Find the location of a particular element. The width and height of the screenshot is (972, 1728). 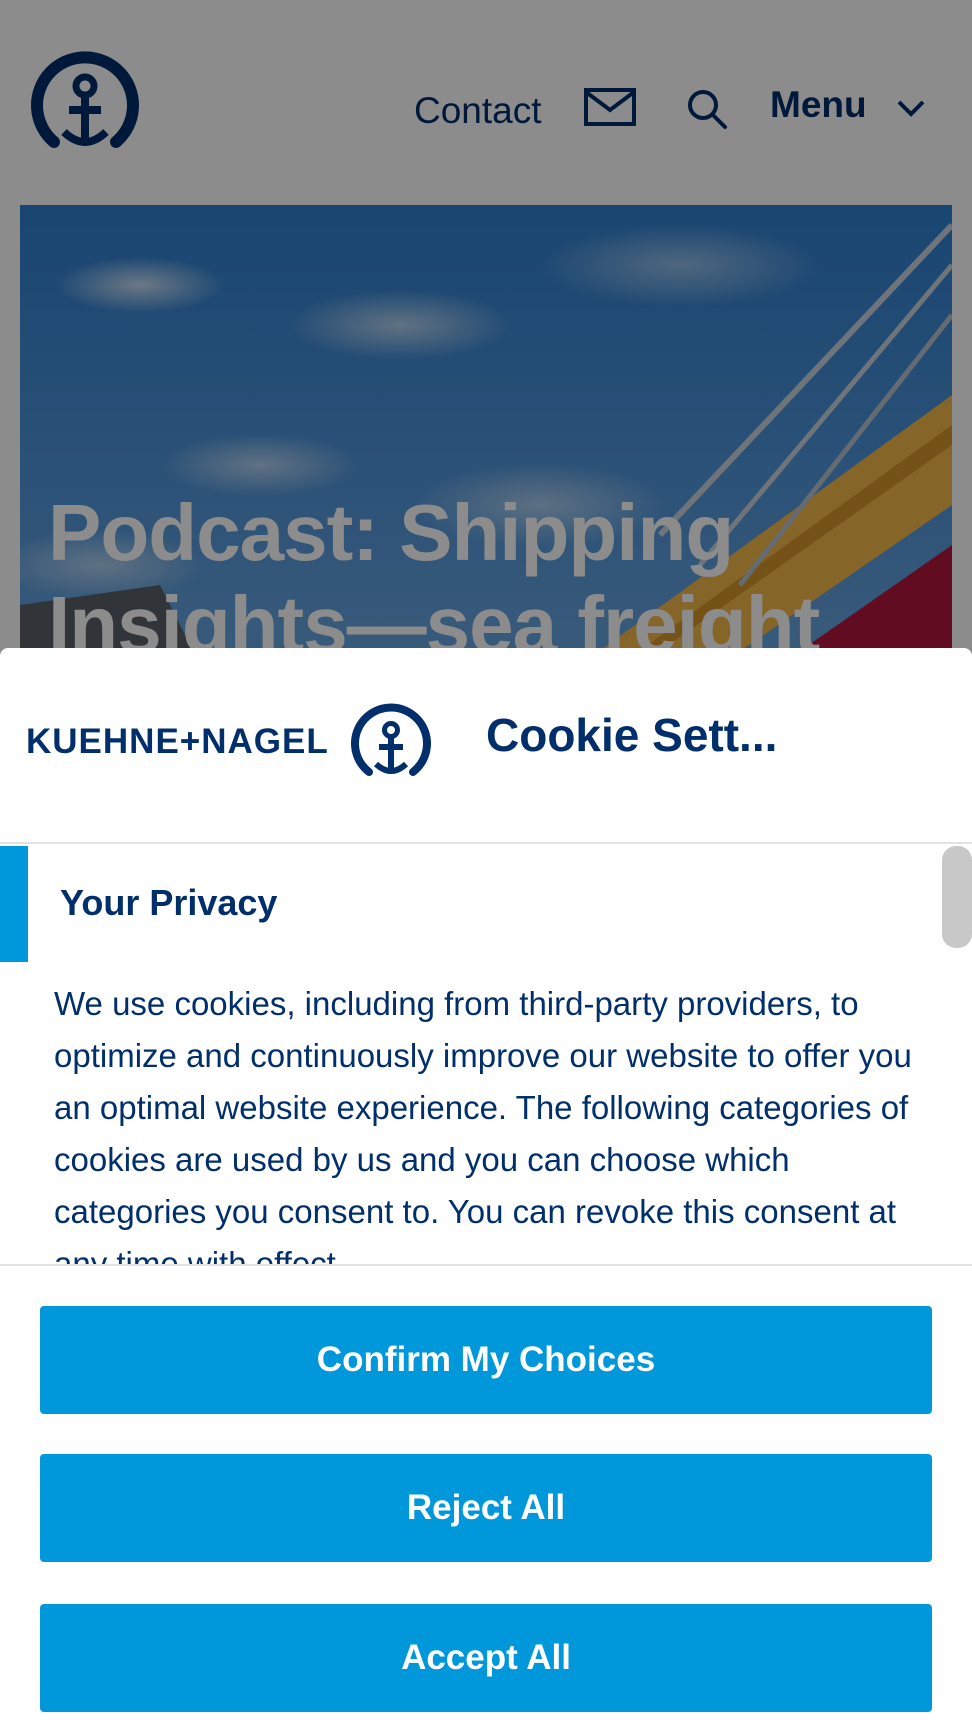

active-tab-indicator is located at coordinates (14, 904).